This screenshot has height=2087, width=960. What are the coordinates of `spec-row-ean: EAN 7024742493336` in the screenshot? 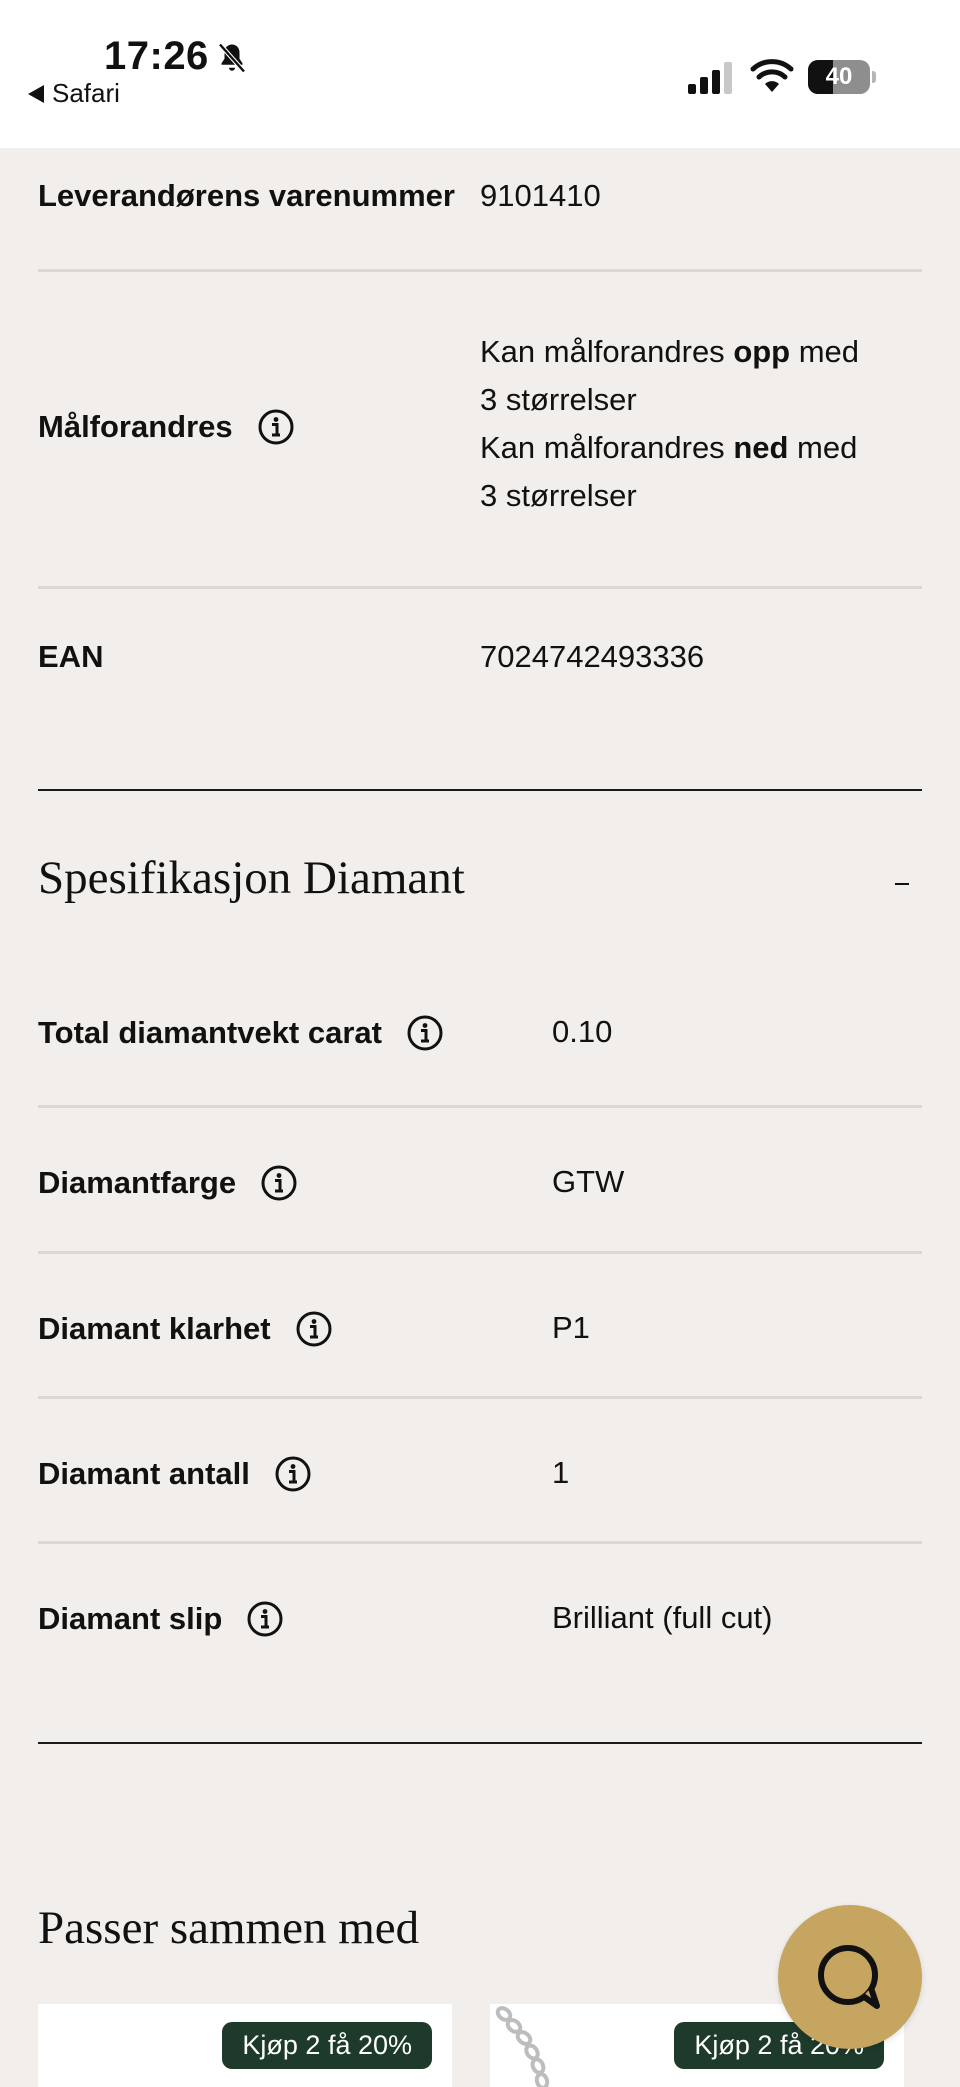 It's located at (480, 689).